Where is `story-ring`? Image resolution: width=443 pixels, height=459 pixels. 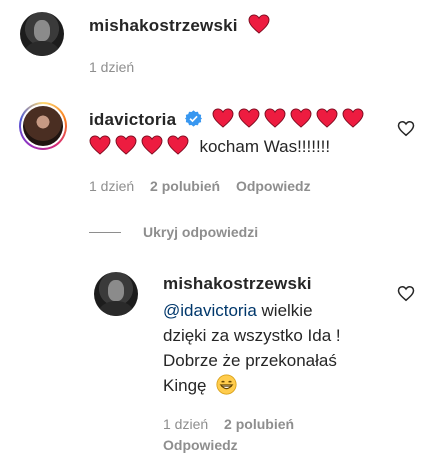
story-ring is located at coordinates (43, 126).